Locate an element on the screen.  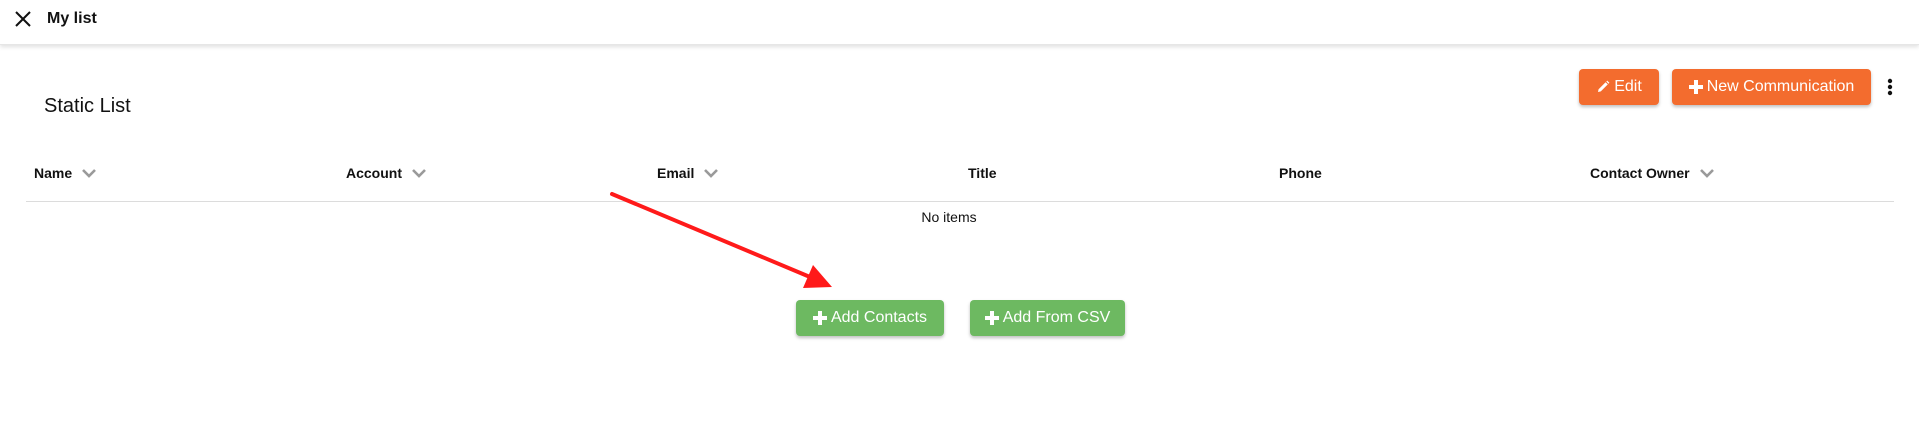
column-header-name: Name is located at coordinates (65, 173).